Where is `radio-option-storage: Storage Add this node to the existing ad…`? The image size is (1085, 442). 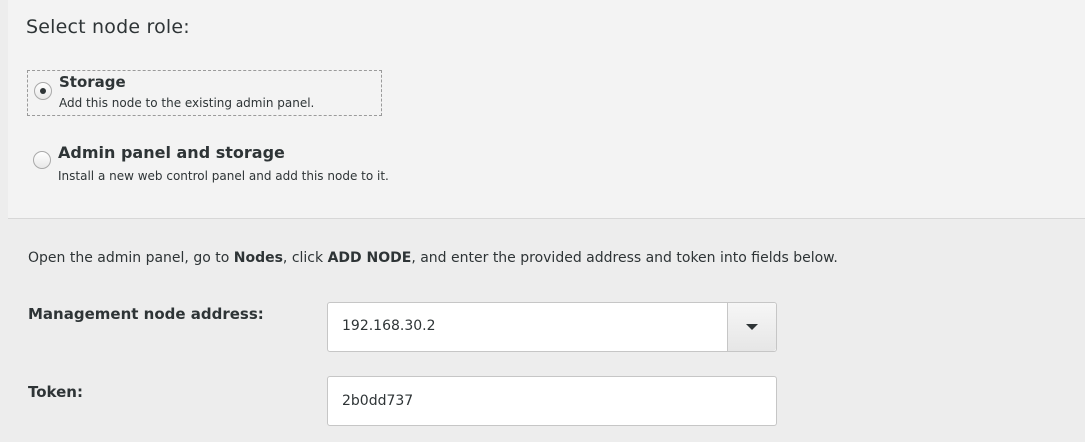 radio-option-storage: Storage Add this node to the existing ad… is located at coordinates (204, 93).